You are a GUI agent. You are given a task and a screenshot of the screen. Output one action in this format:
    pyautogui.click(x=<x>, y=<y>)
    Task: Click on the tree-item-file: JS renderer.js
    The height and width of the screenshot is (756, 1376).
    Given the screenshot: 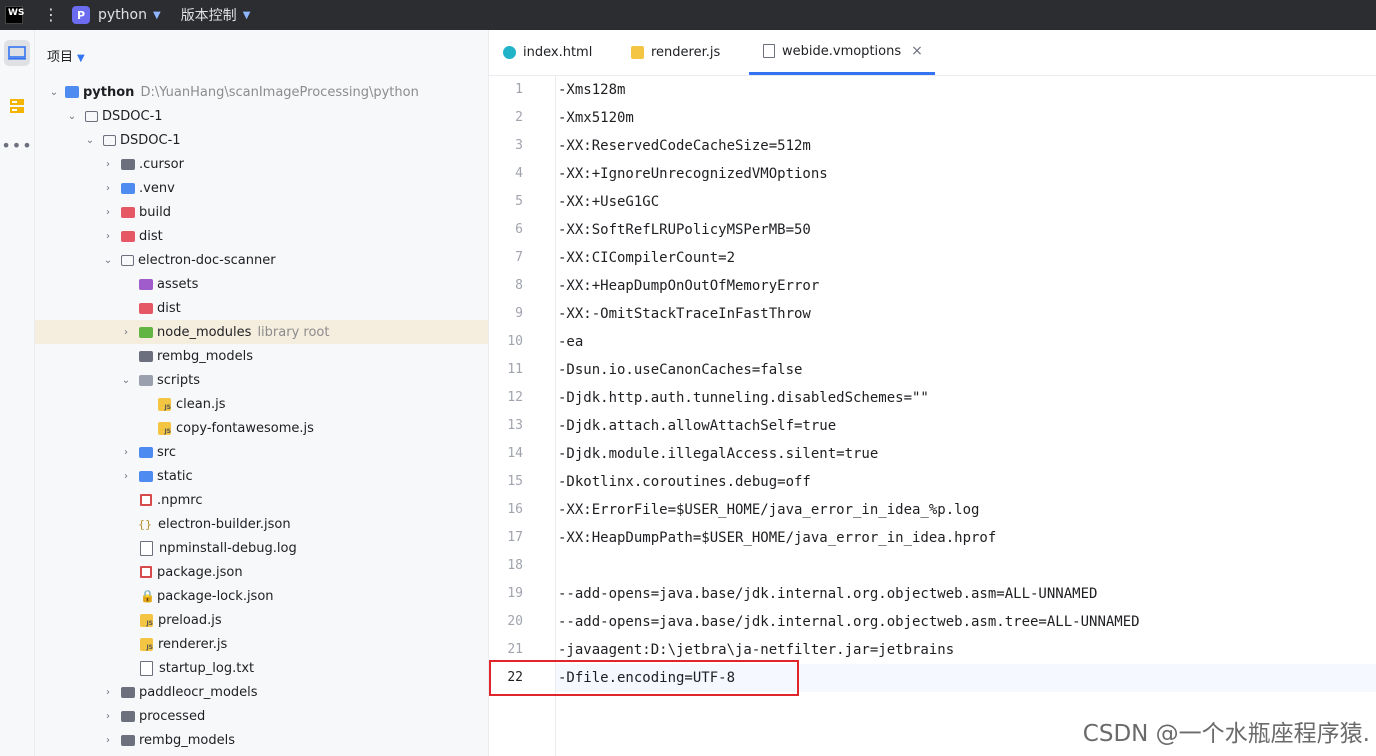 What is the action you would take?
    pyautogui.click(x=261, y=644)
    